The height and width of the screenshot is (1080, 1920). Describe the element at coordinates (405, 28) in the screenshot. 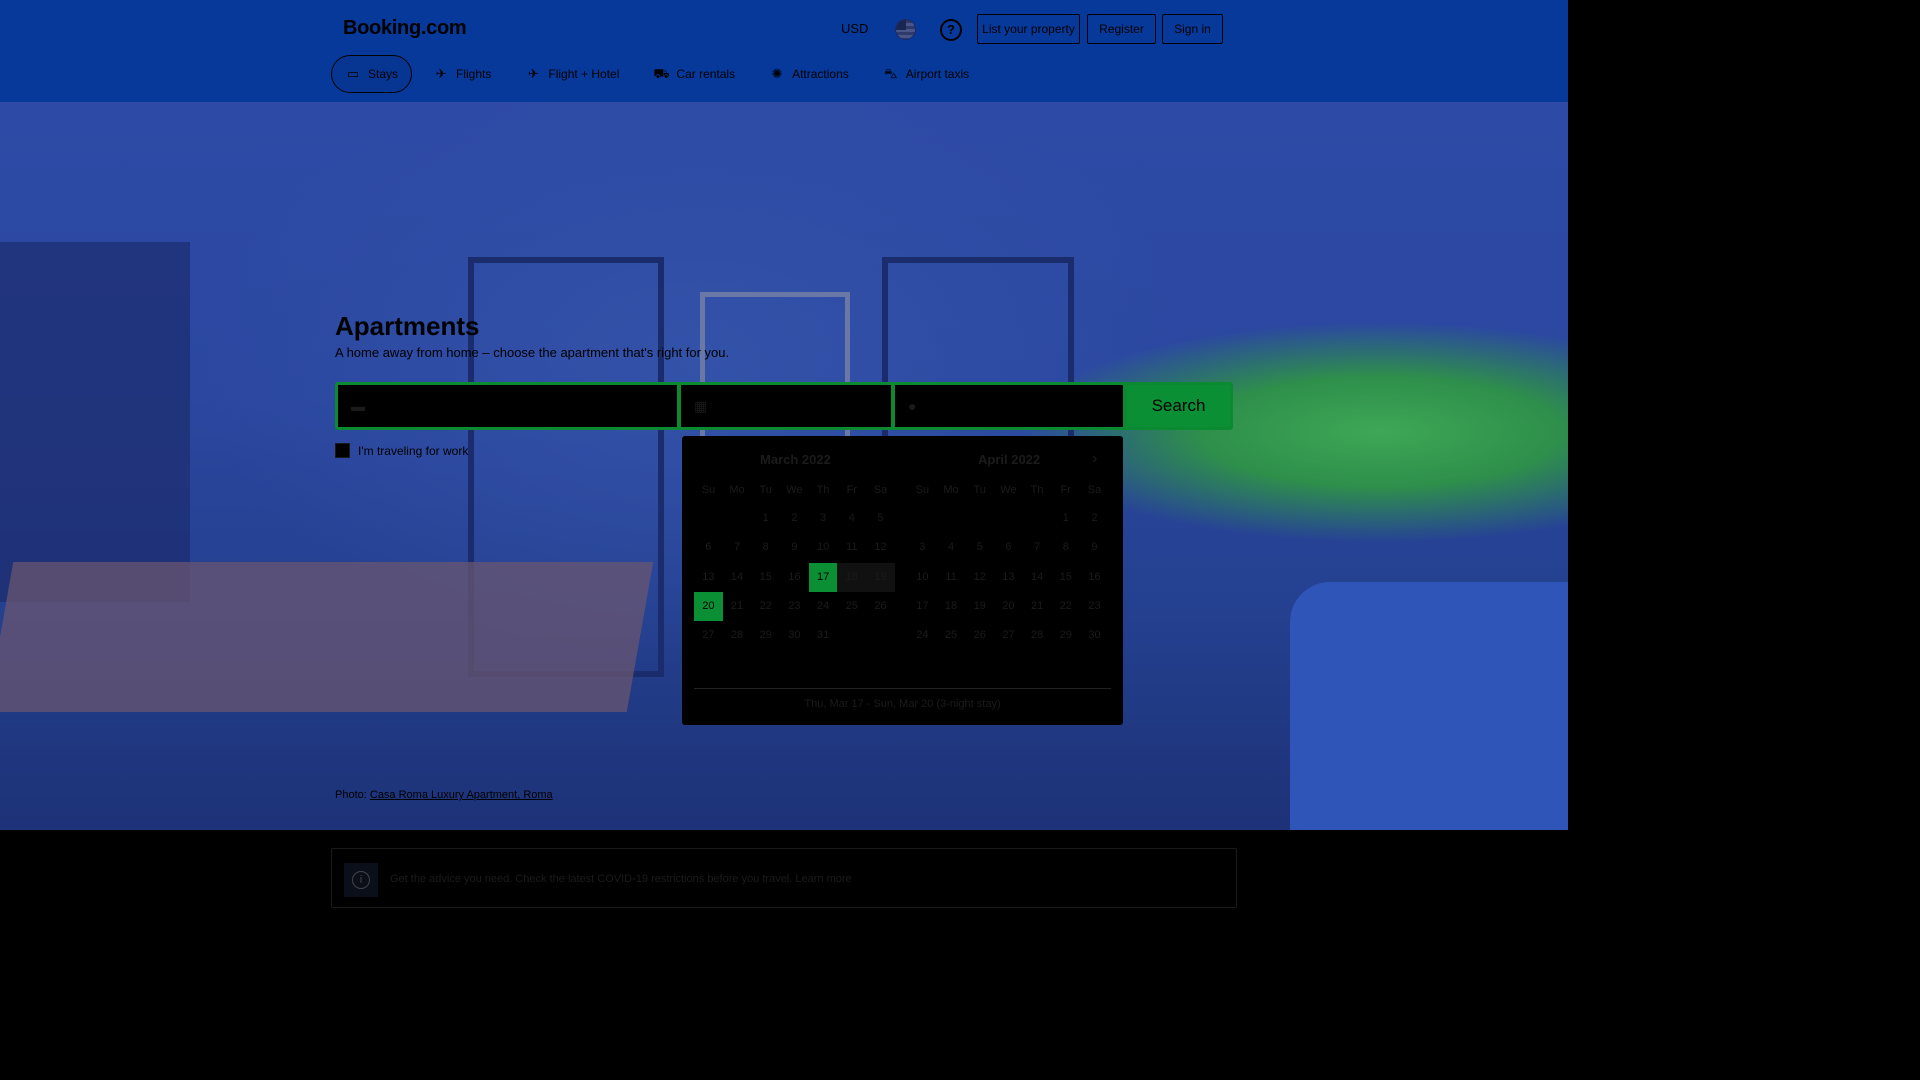

I see `booking-logo: Booking.com` at that location.